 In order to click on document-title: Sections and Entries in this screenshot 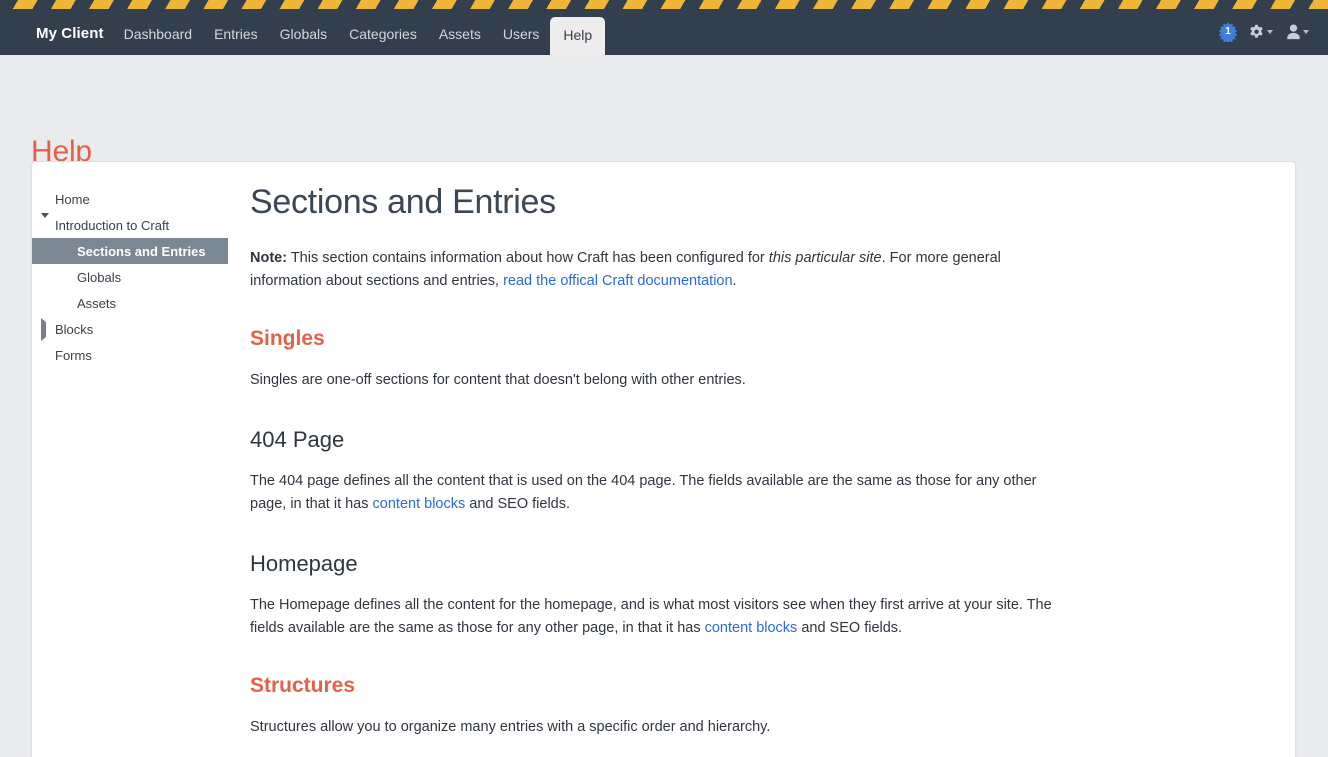, I will do `click(403, 202)`.